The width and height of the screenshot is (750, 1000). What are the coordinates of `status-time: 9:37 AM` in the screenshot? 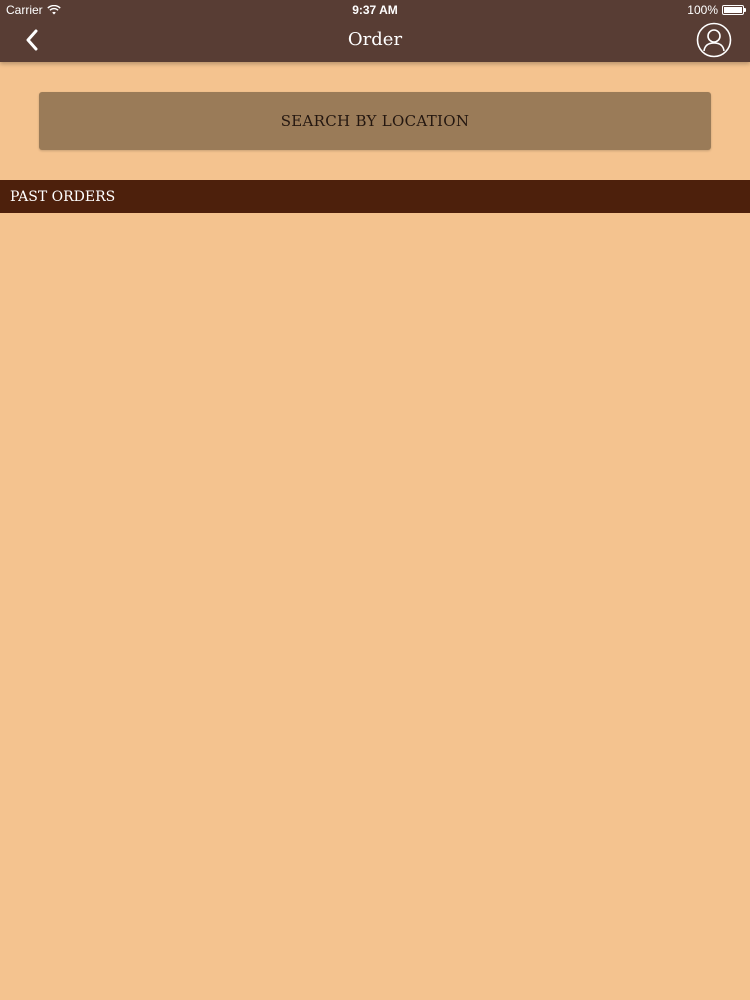 It's located at (375, 10).